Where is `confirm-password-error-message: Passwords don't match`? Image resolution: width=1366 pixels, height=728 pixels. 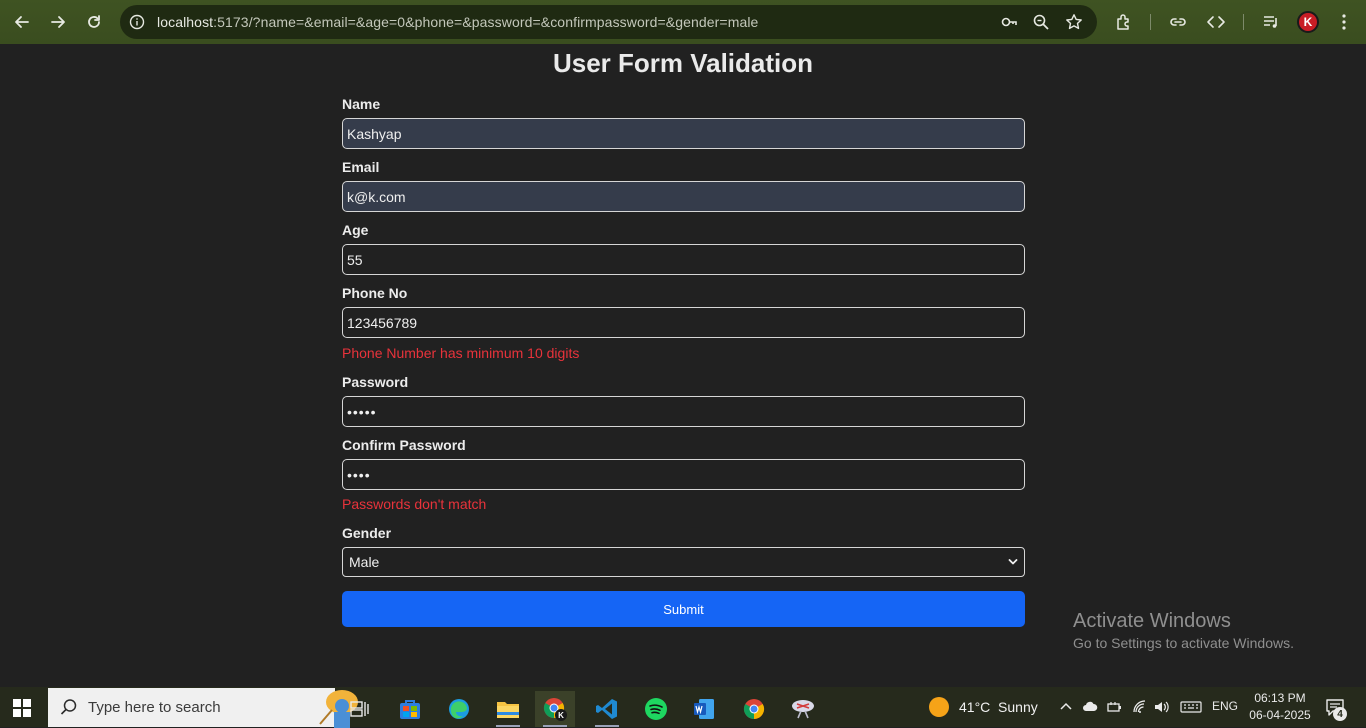 confirm-password-error-message: Passwords don't match is located at coordinates (414, 504).